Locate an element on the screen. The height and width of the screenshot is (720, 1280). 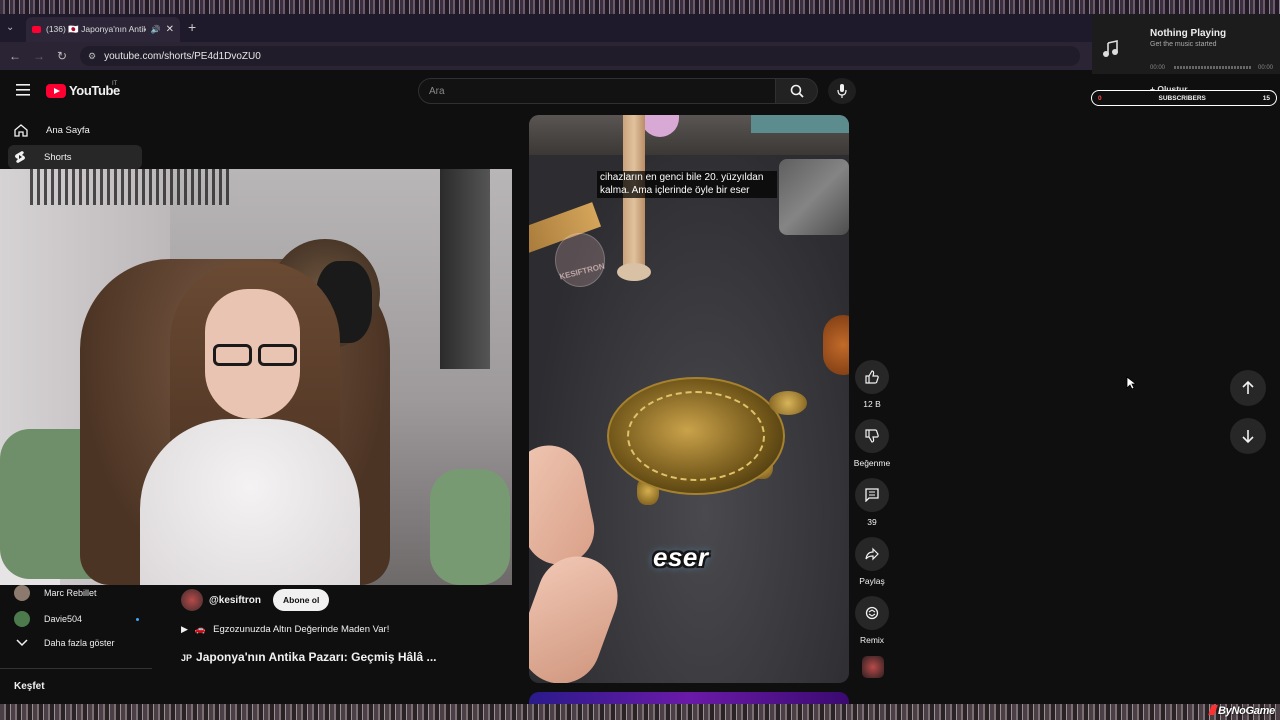
play-icon: ▶ is located at coordinates (184, 629).